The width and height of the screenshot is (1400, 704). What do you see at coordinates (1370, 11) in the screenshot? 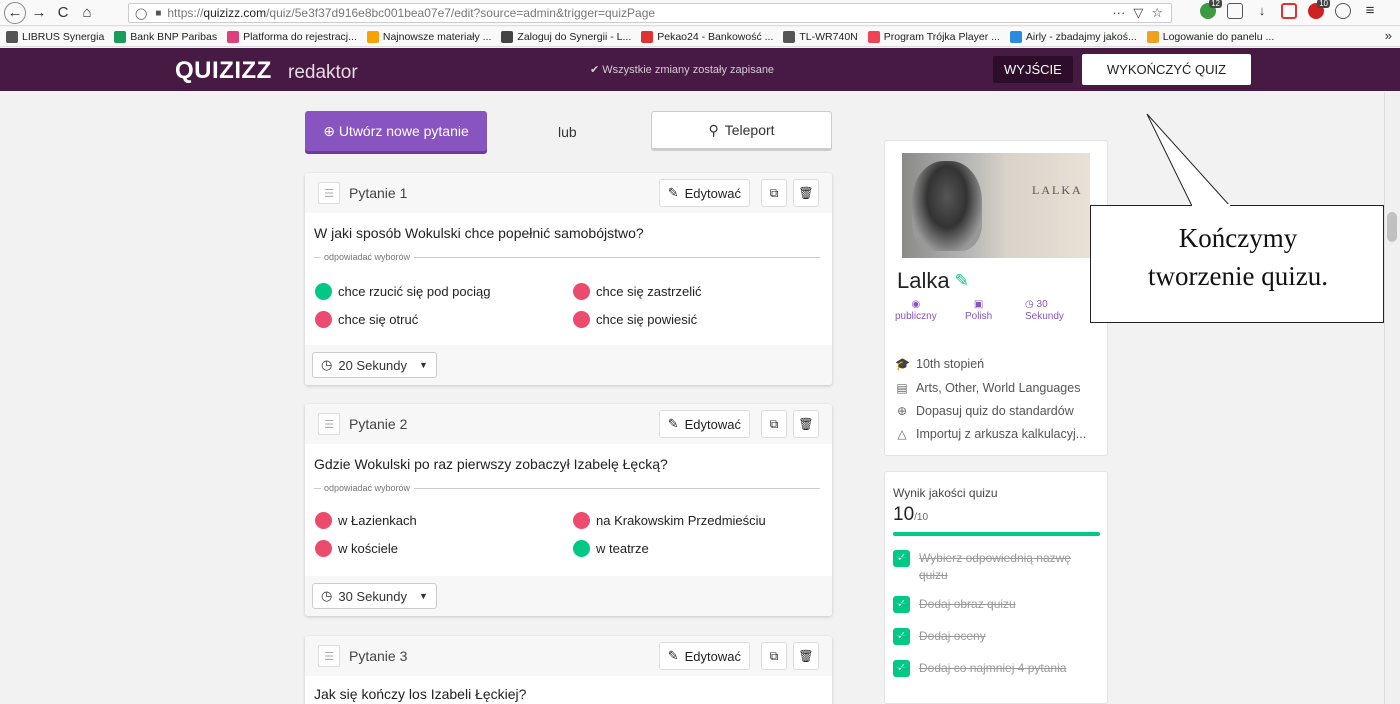
I see `menu-icon: ≡` at bounding box center [1370, 11].